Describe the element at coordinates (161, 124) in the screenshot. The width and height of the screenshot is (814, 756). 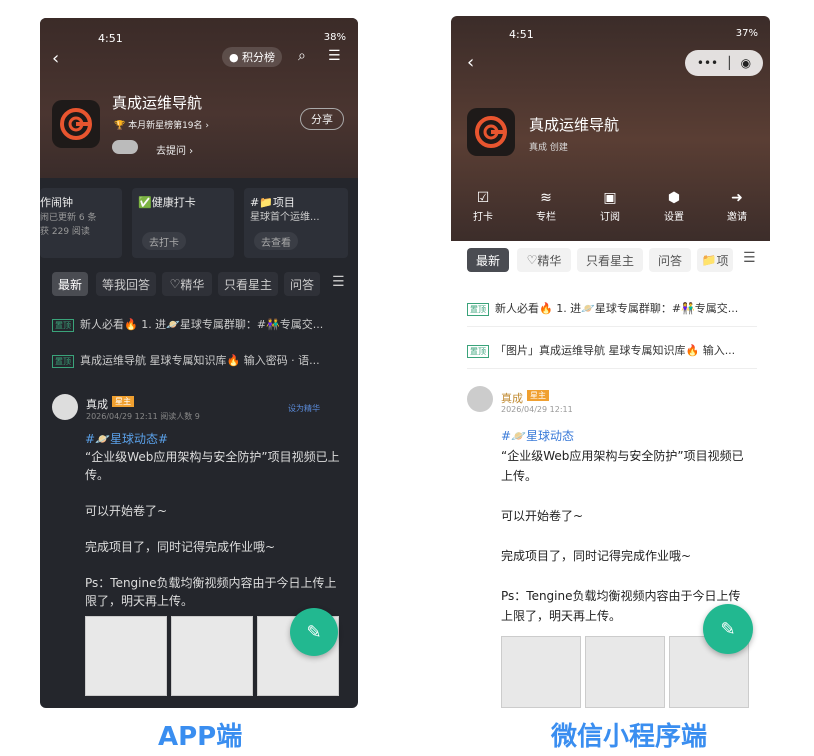
I see `rank-badge: 🏆 本月新星榜第19名 ›` at that location.